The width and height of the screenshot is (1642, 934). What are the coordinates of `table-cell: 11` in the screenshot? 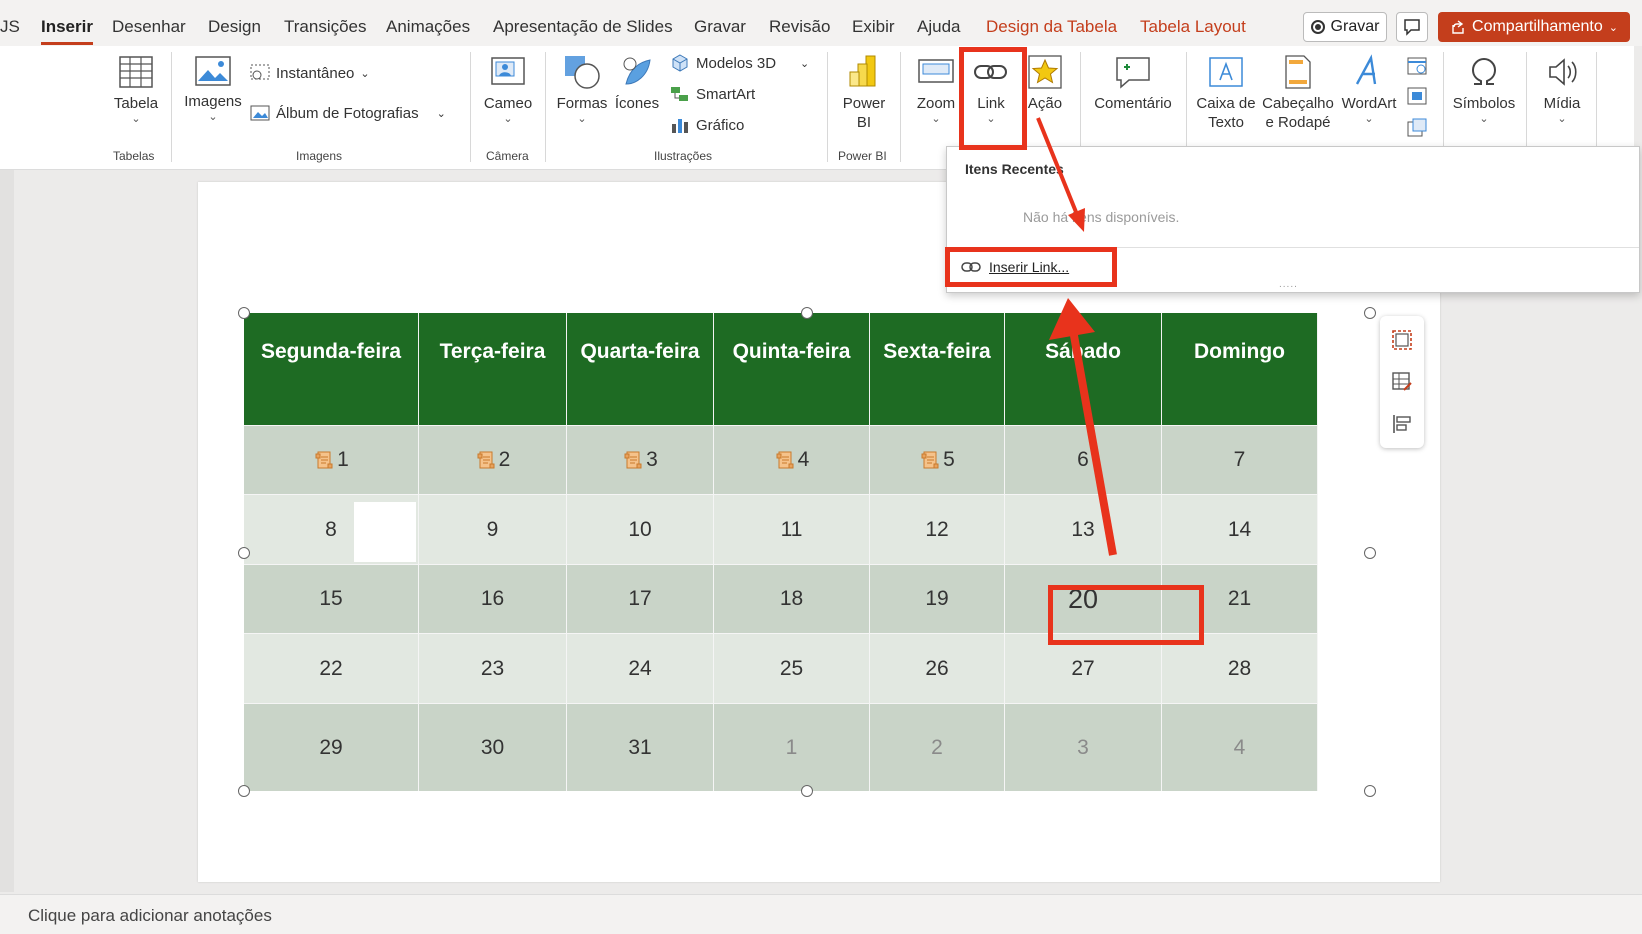 It's located at (792, 529).